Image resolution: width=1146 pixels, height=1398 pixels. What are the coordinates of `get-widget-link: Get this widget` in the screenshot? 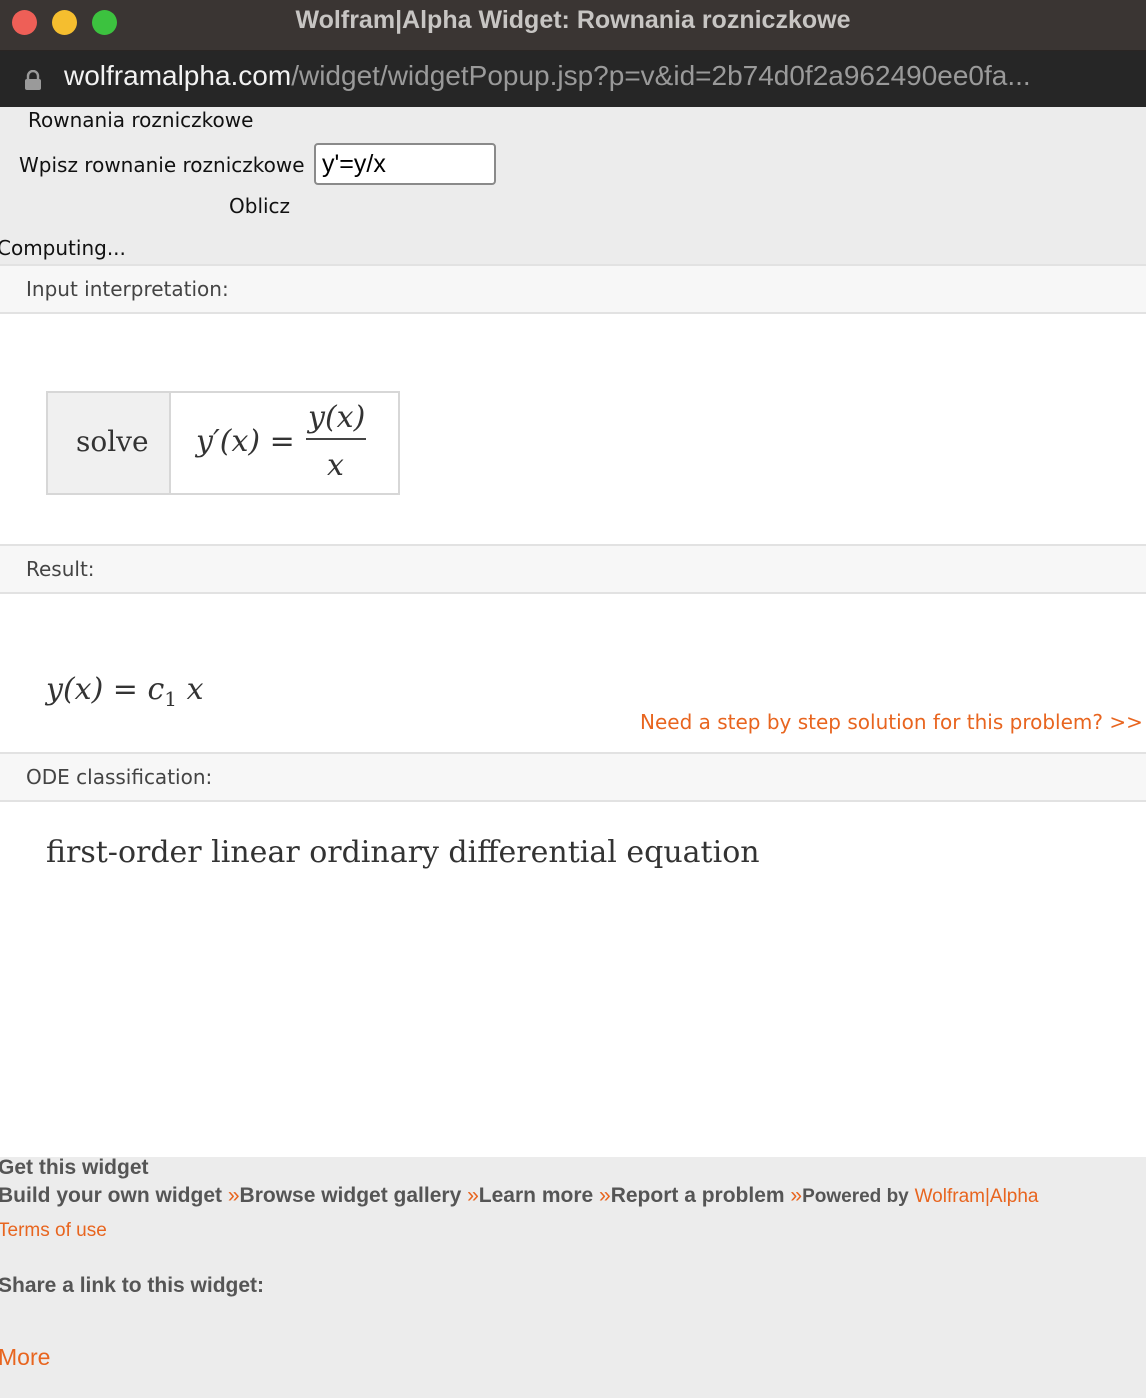 It's located at (74, 1168).